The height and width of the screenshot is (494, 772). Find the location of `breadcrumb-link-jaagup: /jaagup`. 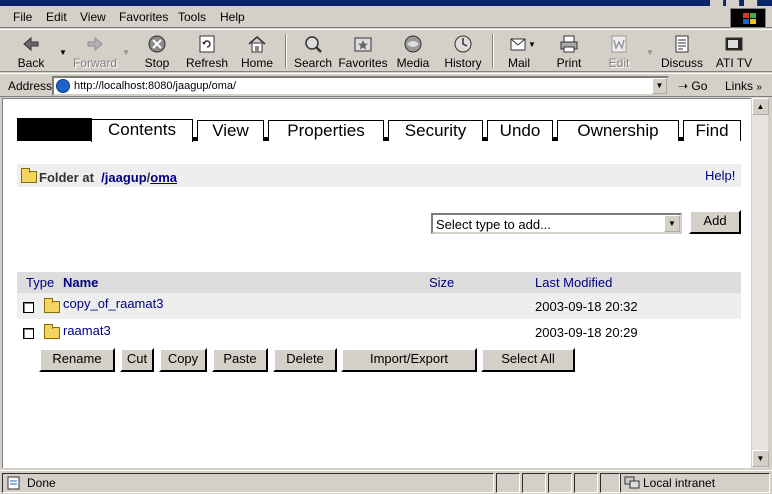

breadcrumb-link-jaagup: /jaagup is located at coordinates (124, 177).